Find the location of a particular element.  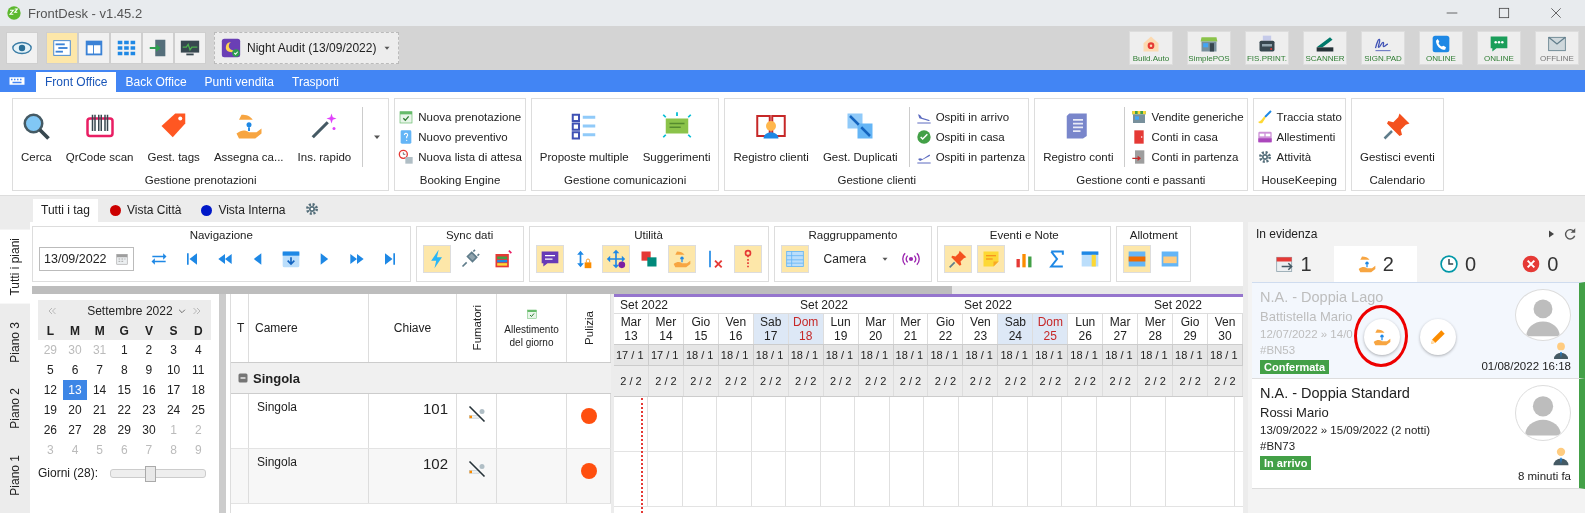

ribbon-button: Registro conti is located at coordinates (1078, 136).